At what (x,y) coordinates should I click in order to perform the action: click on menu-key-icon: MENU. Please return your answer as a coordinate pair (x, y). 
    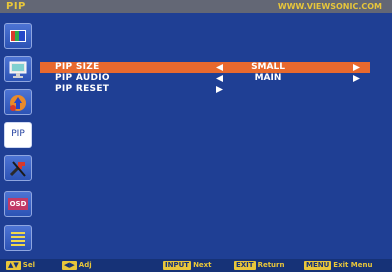
    Looking at the image, I should click on (318, 265).